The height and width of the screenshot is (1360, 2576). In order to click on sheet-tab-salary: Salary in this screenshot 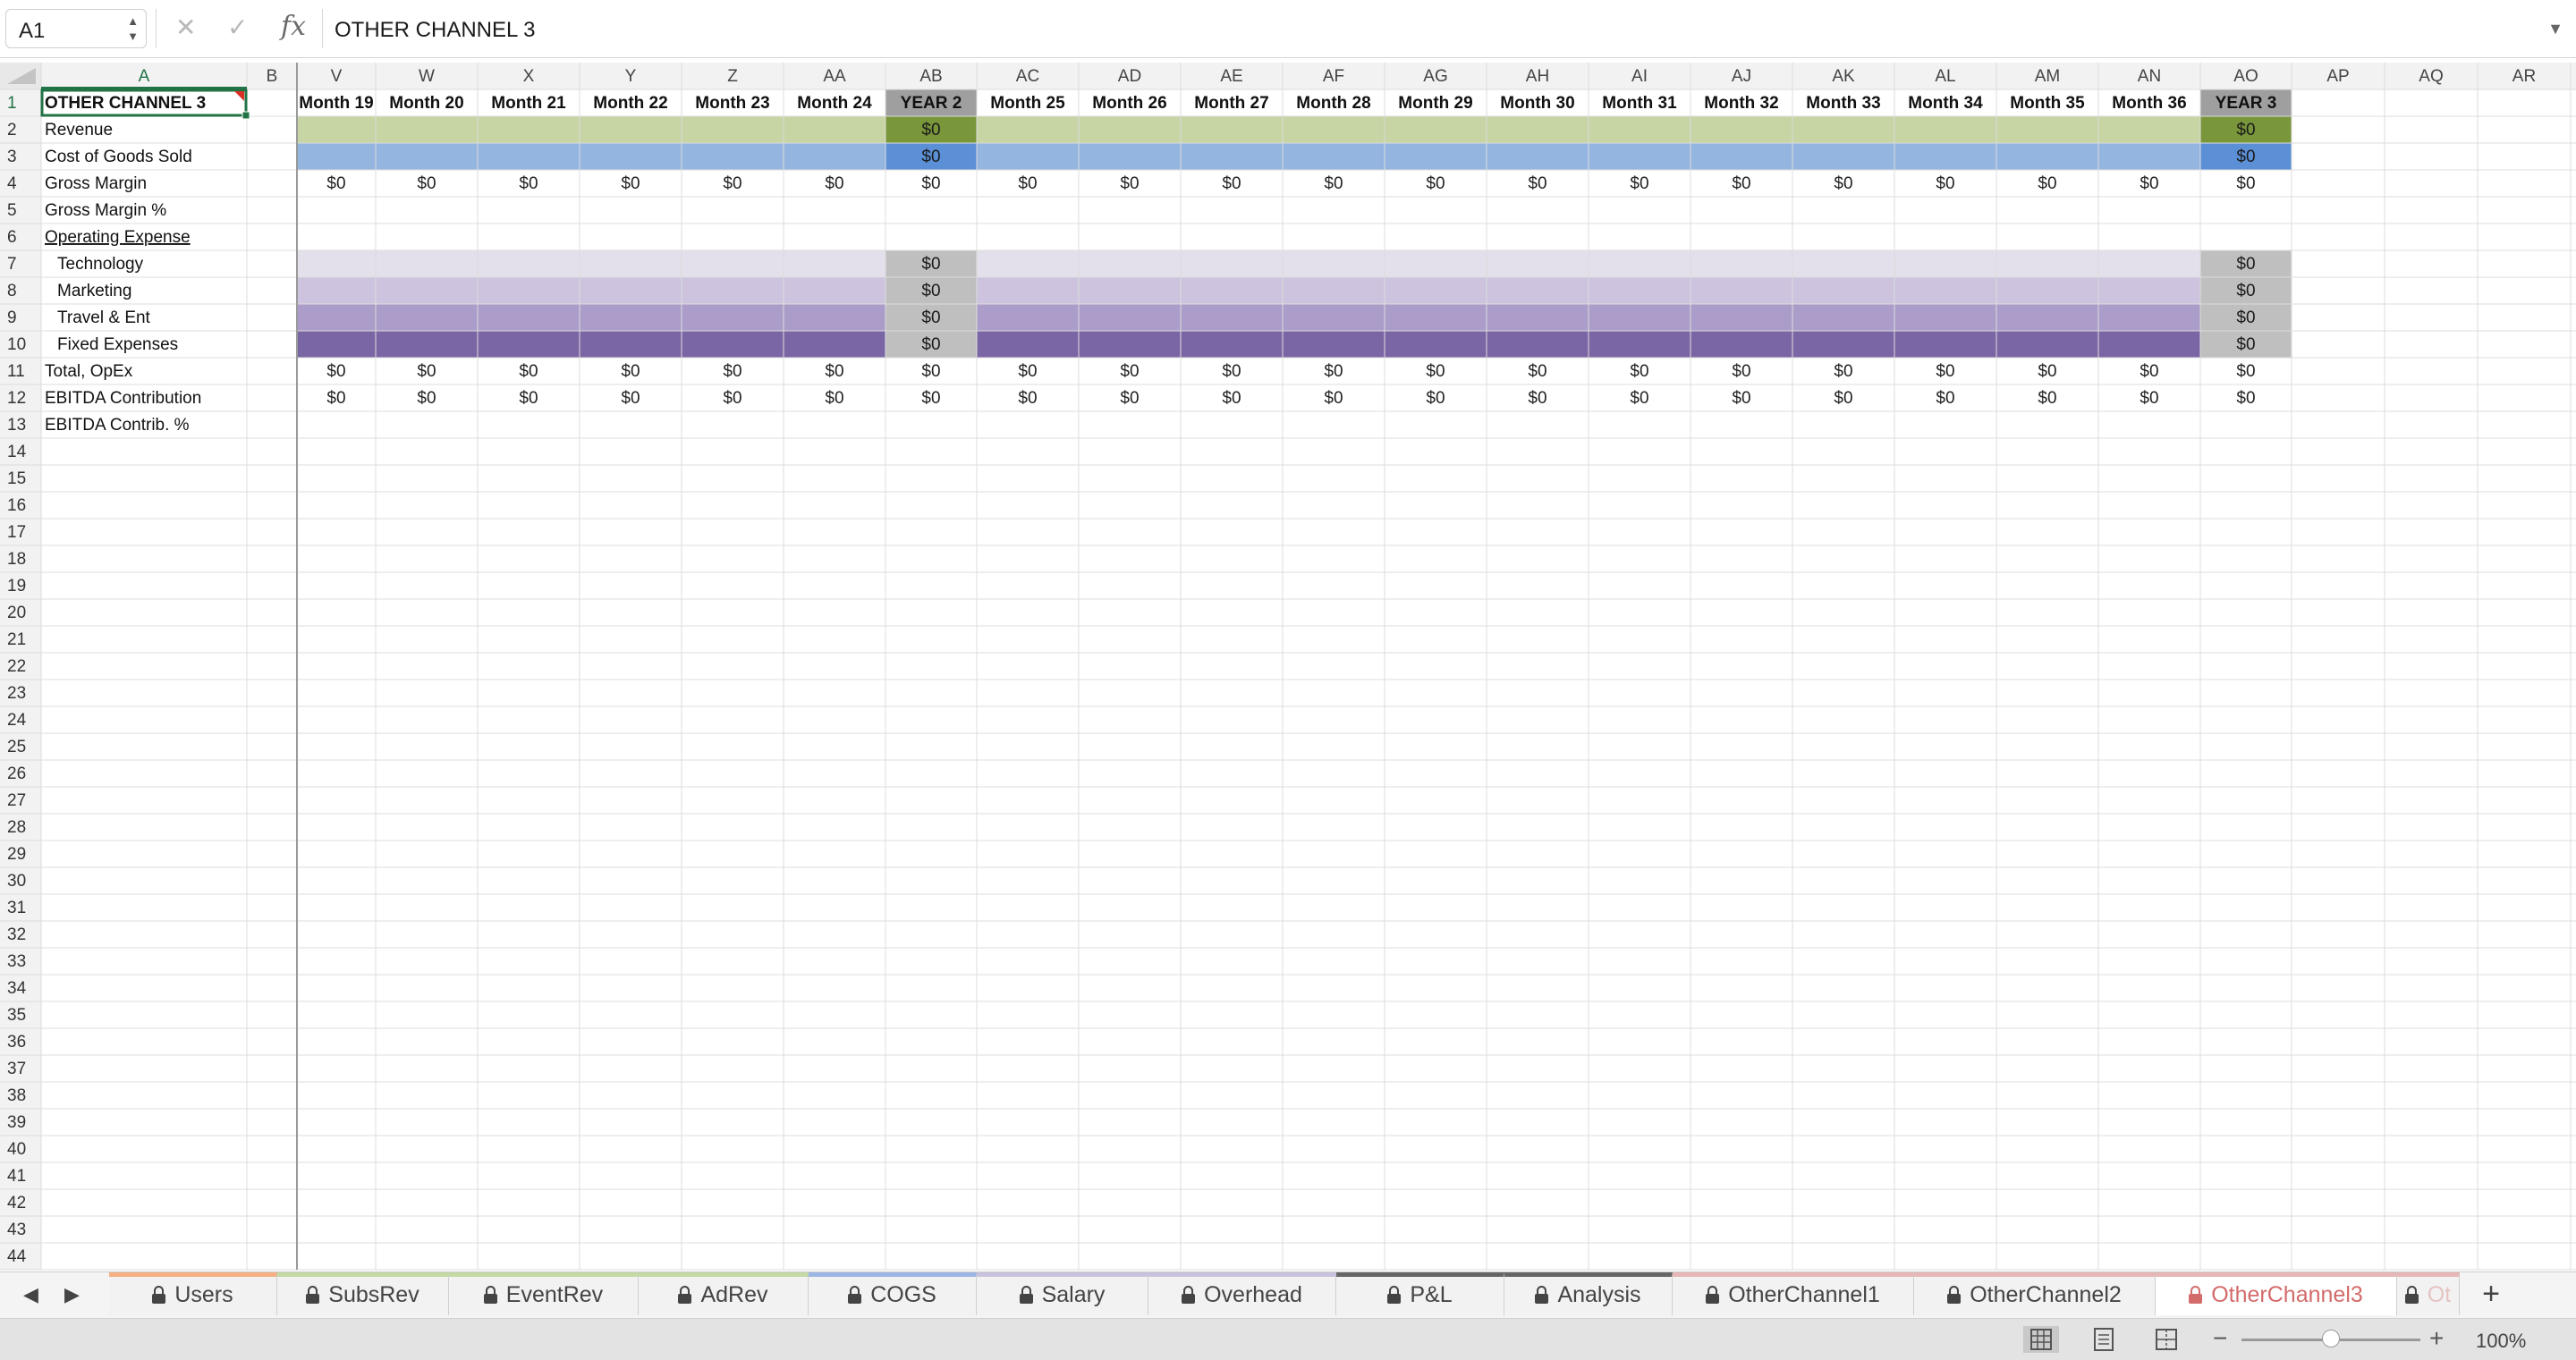, I will do `click(1062, 1294)`.